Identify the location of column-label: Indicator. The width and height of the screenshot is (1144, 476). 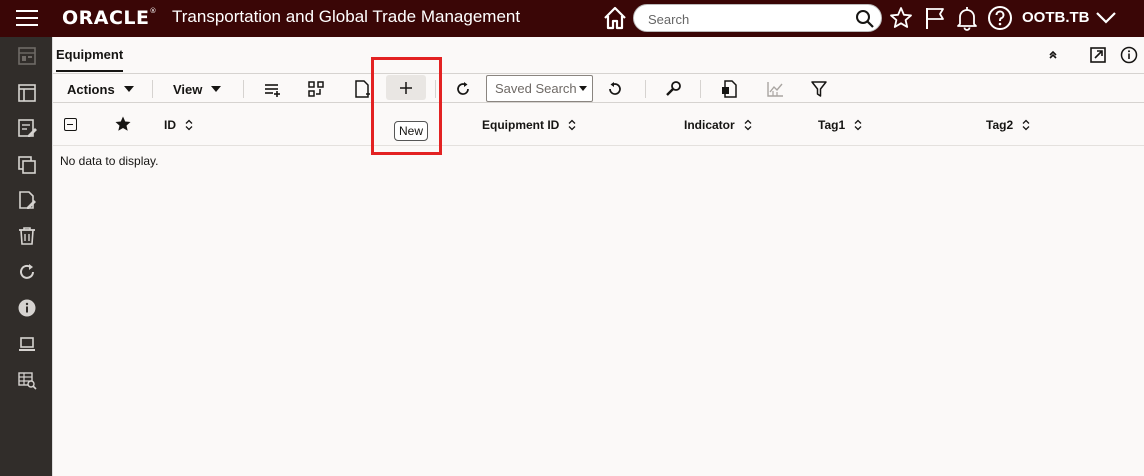
(709, 125).